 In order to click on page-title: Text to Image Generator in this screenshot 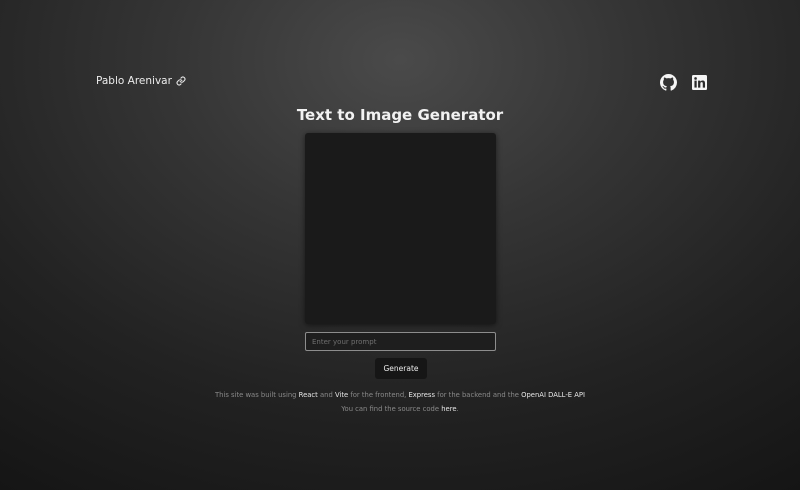, I will do `click(400, 115)`.